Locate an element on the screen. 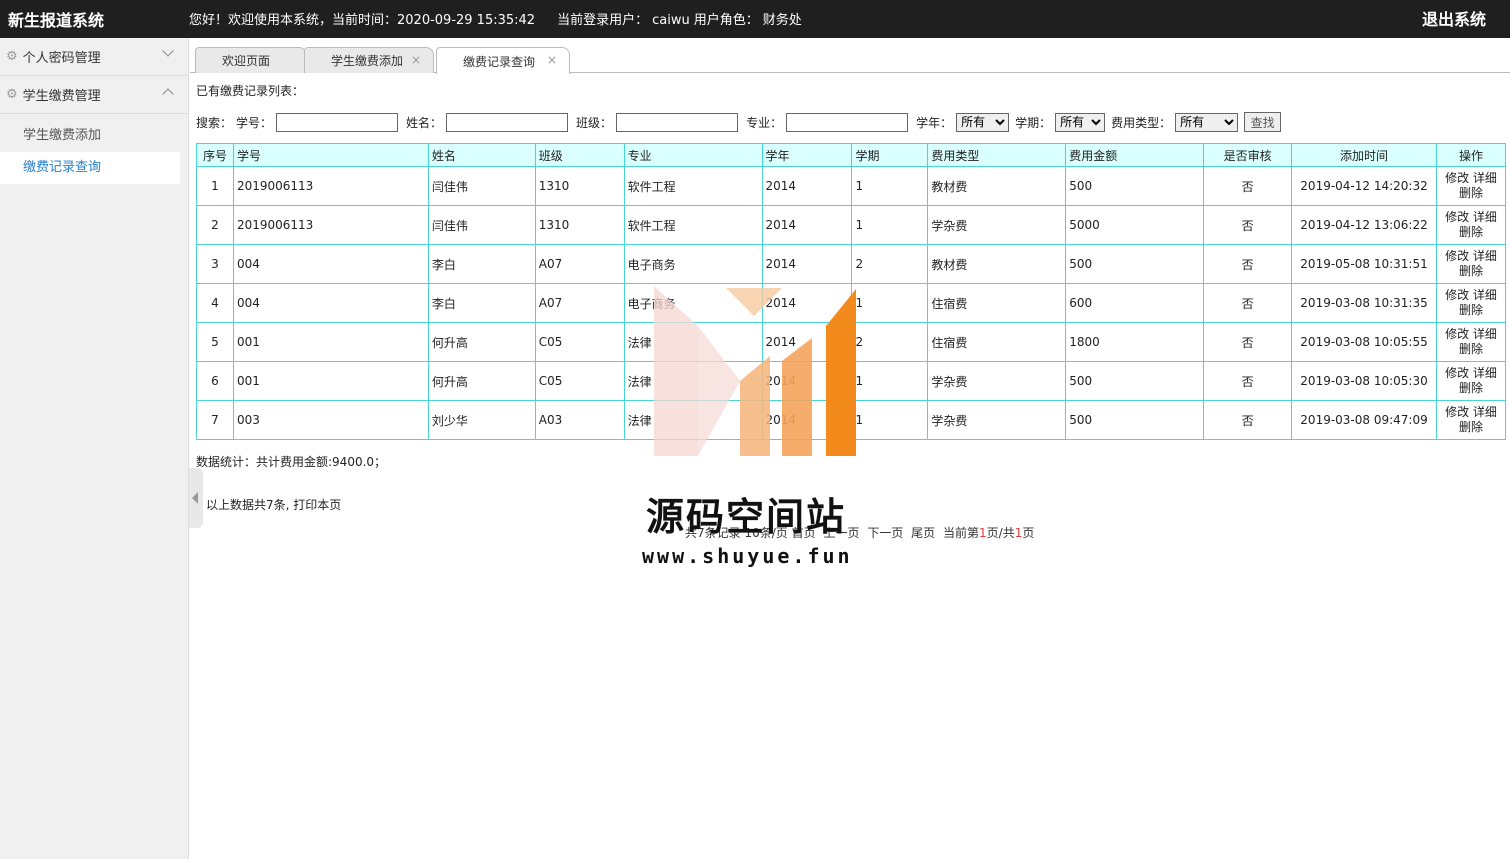  table-cell: 2 is located at coordinates (215, 225).